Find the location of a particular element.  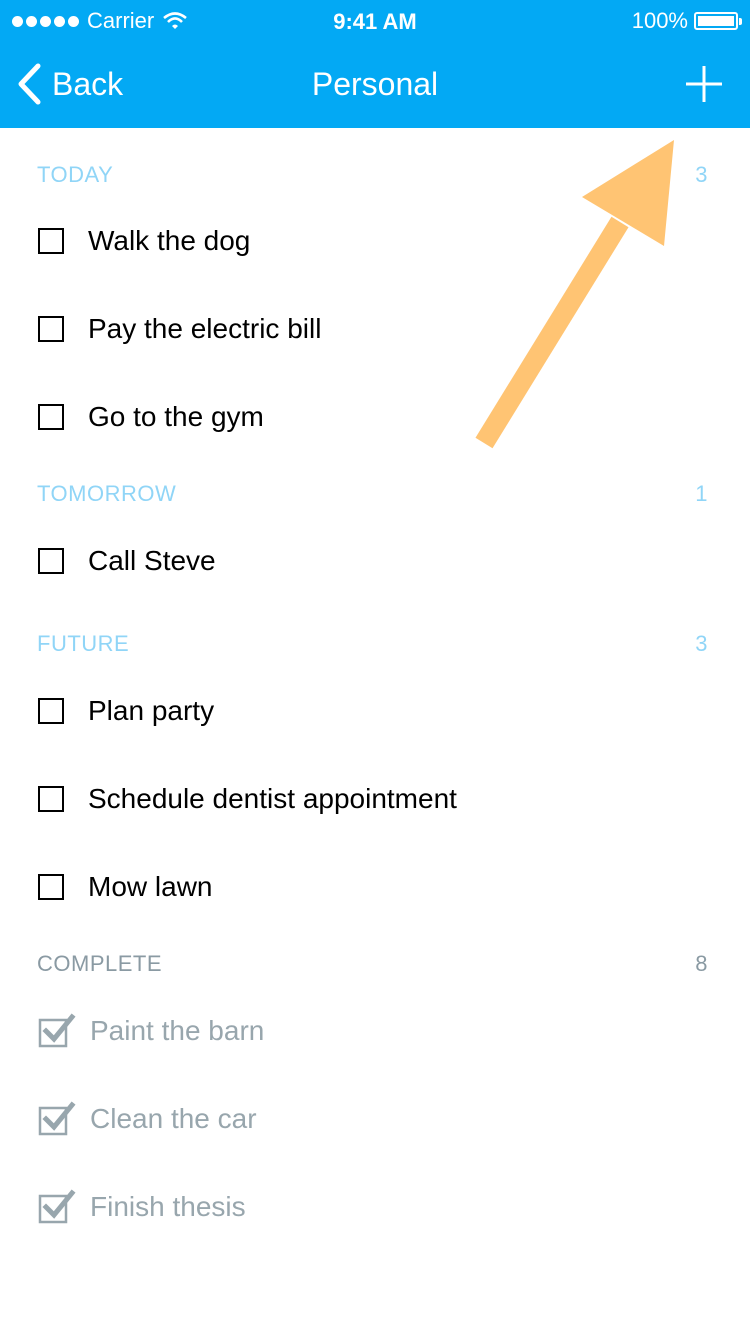

completed-task-item: Finish thesis is located at coordinates (142, 1207).